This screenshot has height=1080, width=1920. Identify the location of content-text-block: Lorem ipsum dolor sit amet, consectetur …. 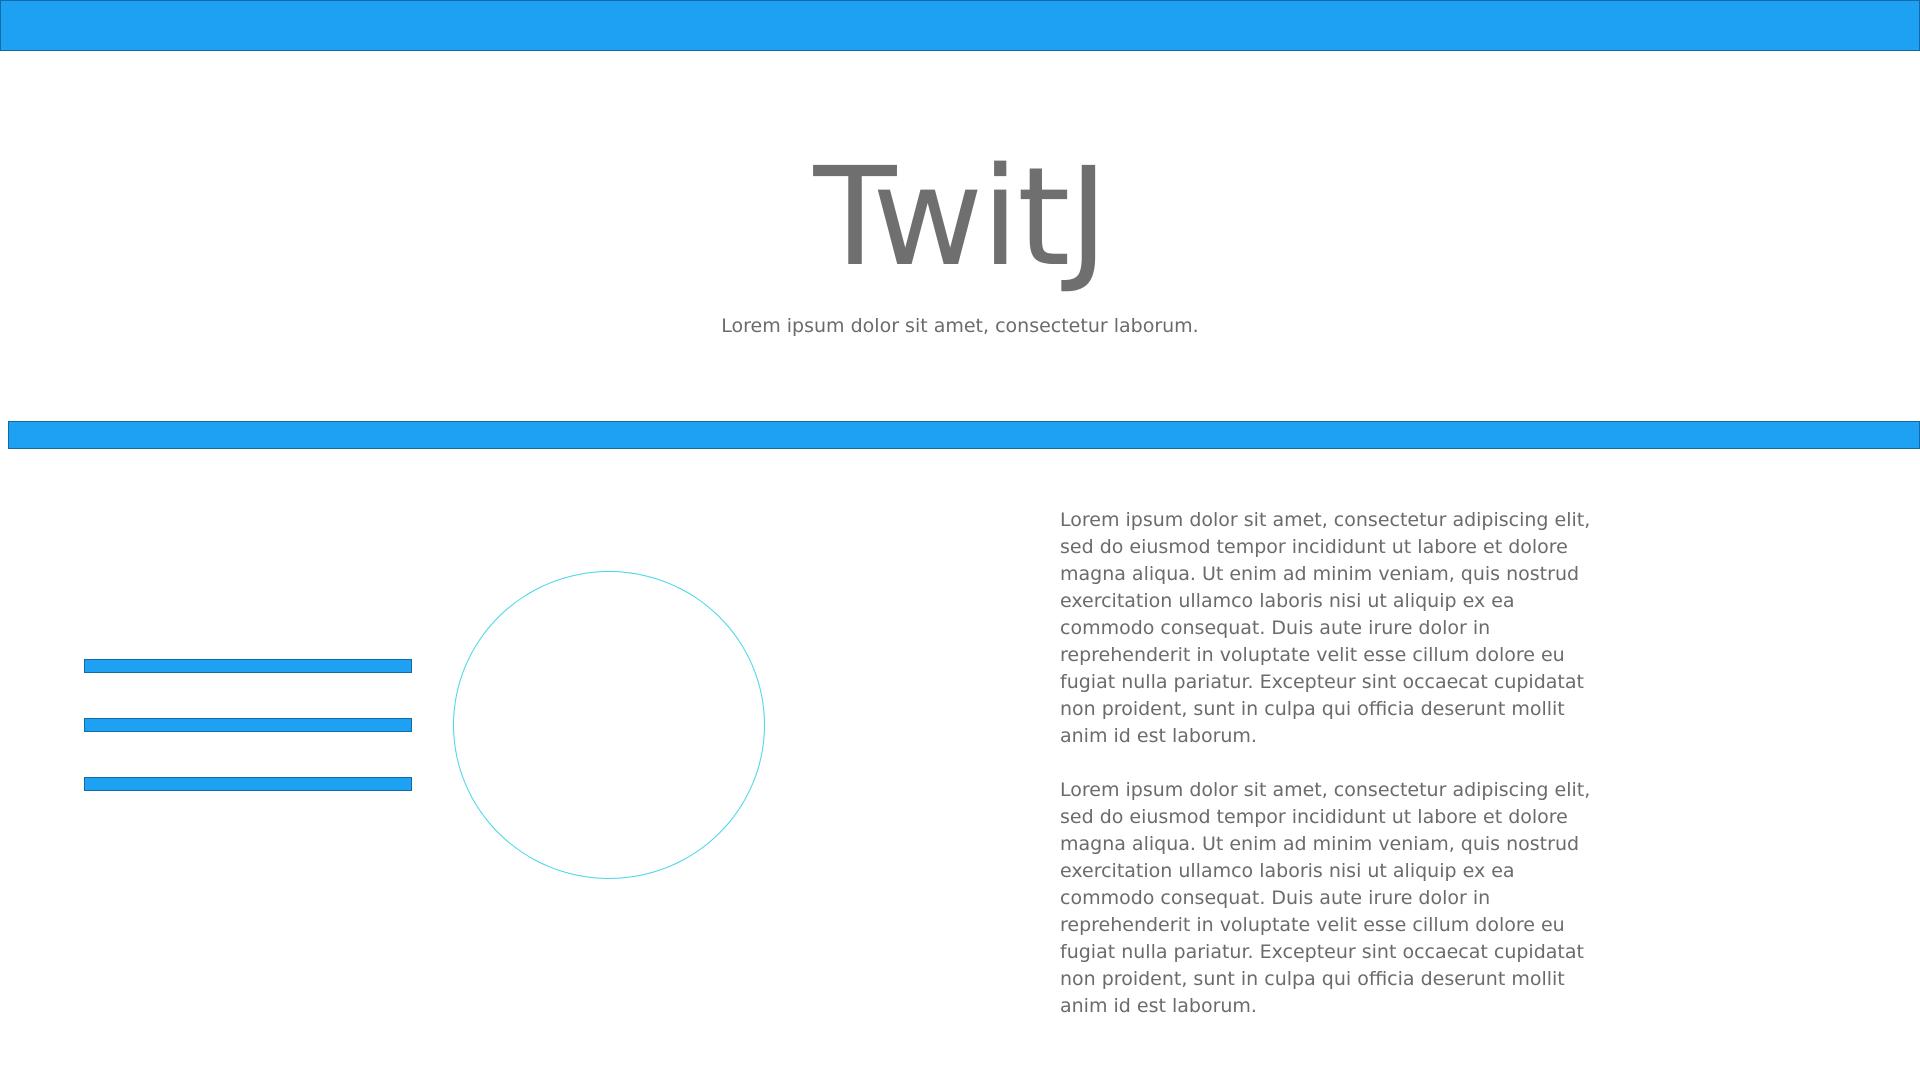
(1330, 777).